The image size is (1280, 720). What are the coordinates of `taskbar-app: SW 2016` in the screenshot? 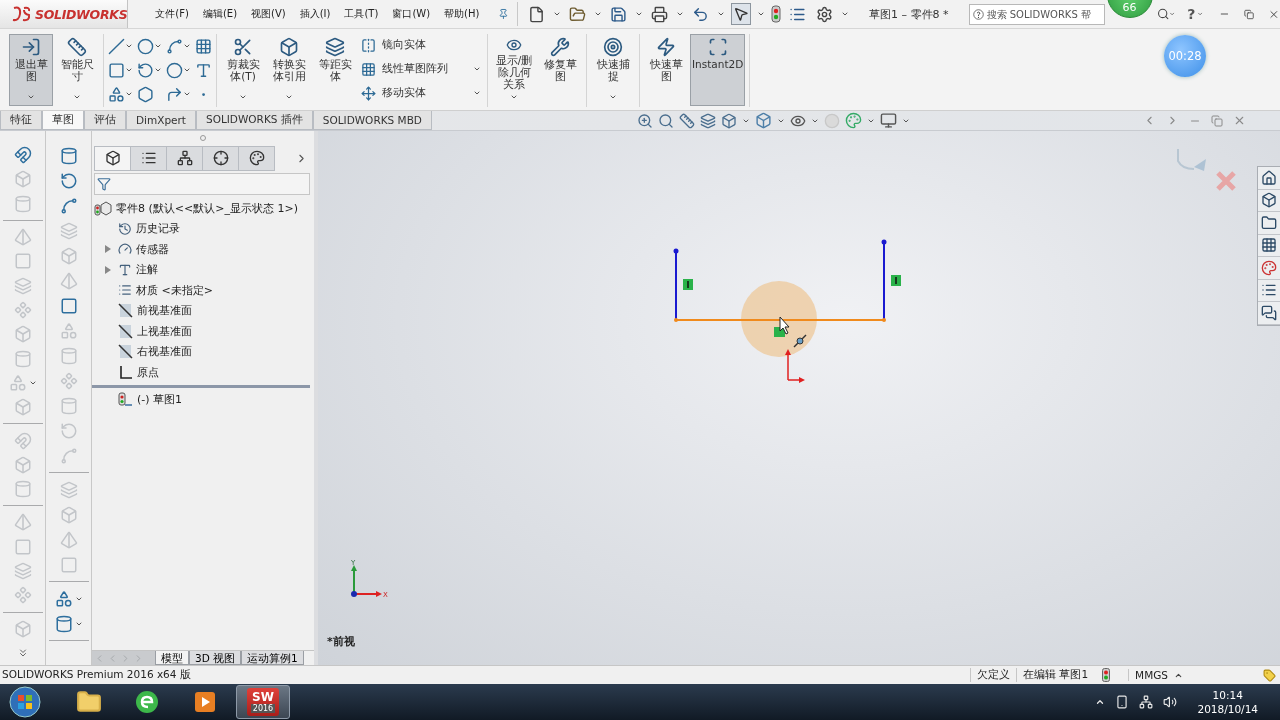 It's located at (263, 702).